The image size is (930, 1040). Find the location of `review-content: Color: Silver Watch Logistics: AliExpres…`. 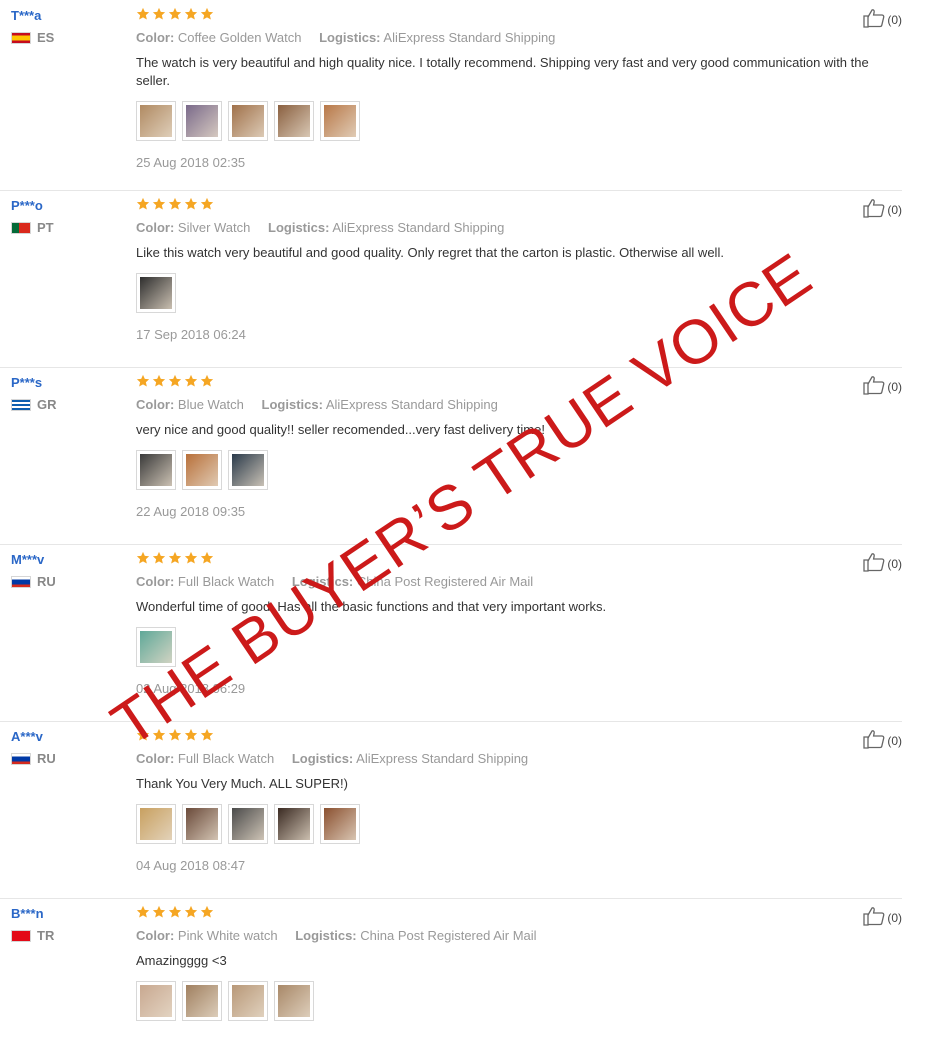

review-content: Color: Silver Watch Logistics: AliExpres… is located at coordinates (508, 269).